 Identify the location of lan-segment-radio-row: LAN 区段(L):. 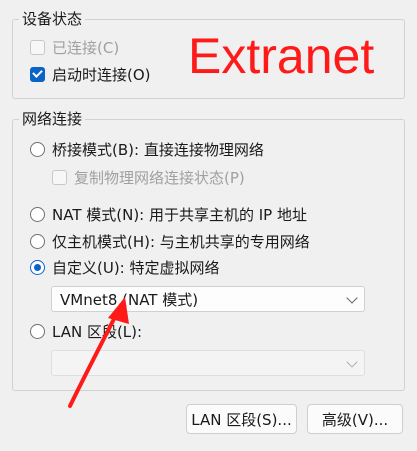
(86, 331).